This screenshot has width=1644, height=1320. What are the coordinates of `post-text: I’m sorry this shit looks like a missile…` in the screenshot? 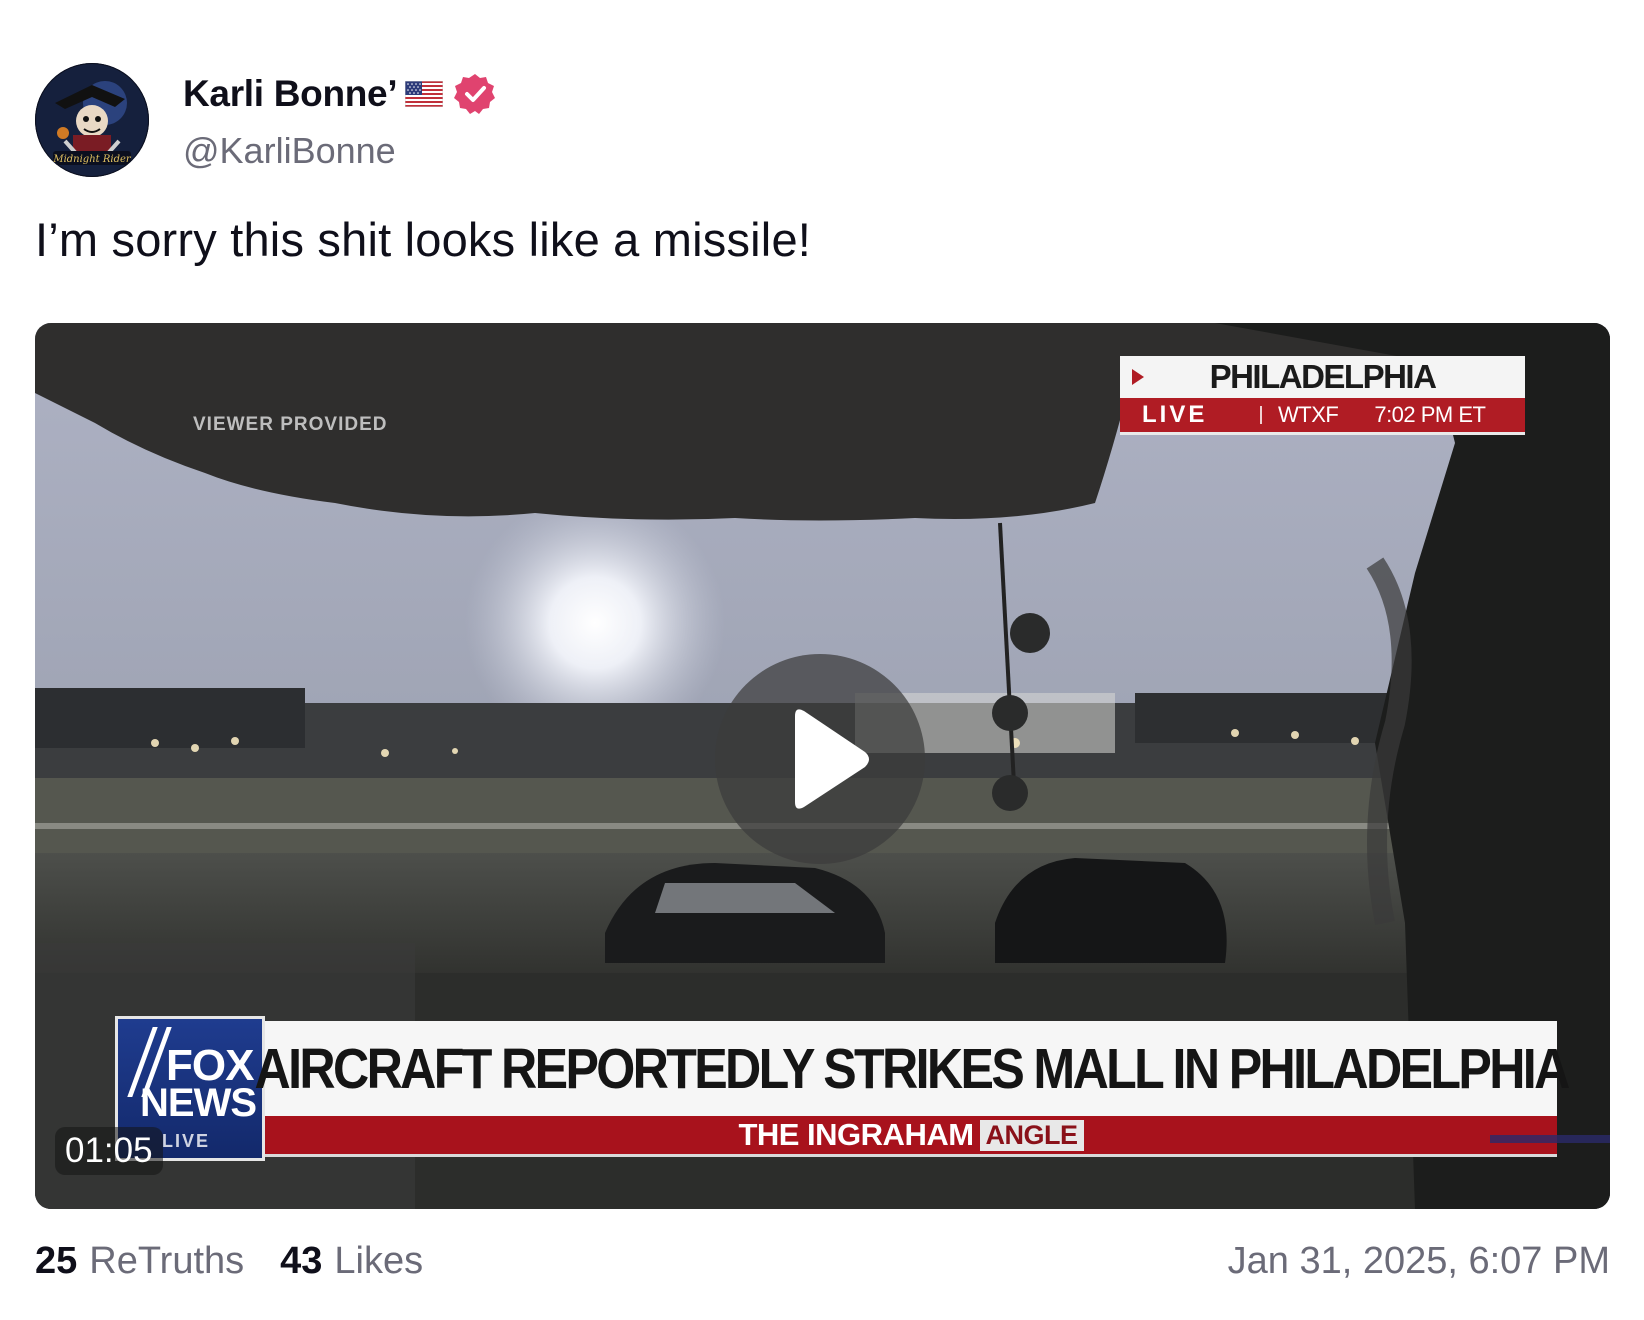 It's located at (423, 239).